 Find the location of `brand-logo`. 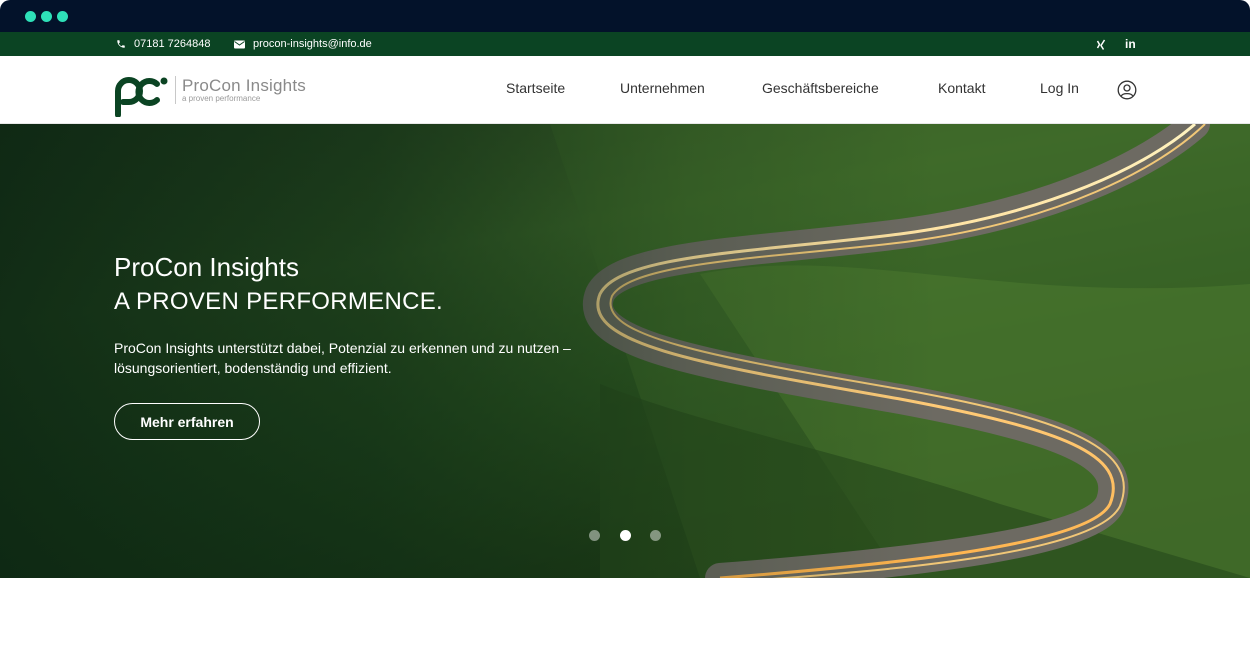

brand-logo is located at coordinates (141, 95).